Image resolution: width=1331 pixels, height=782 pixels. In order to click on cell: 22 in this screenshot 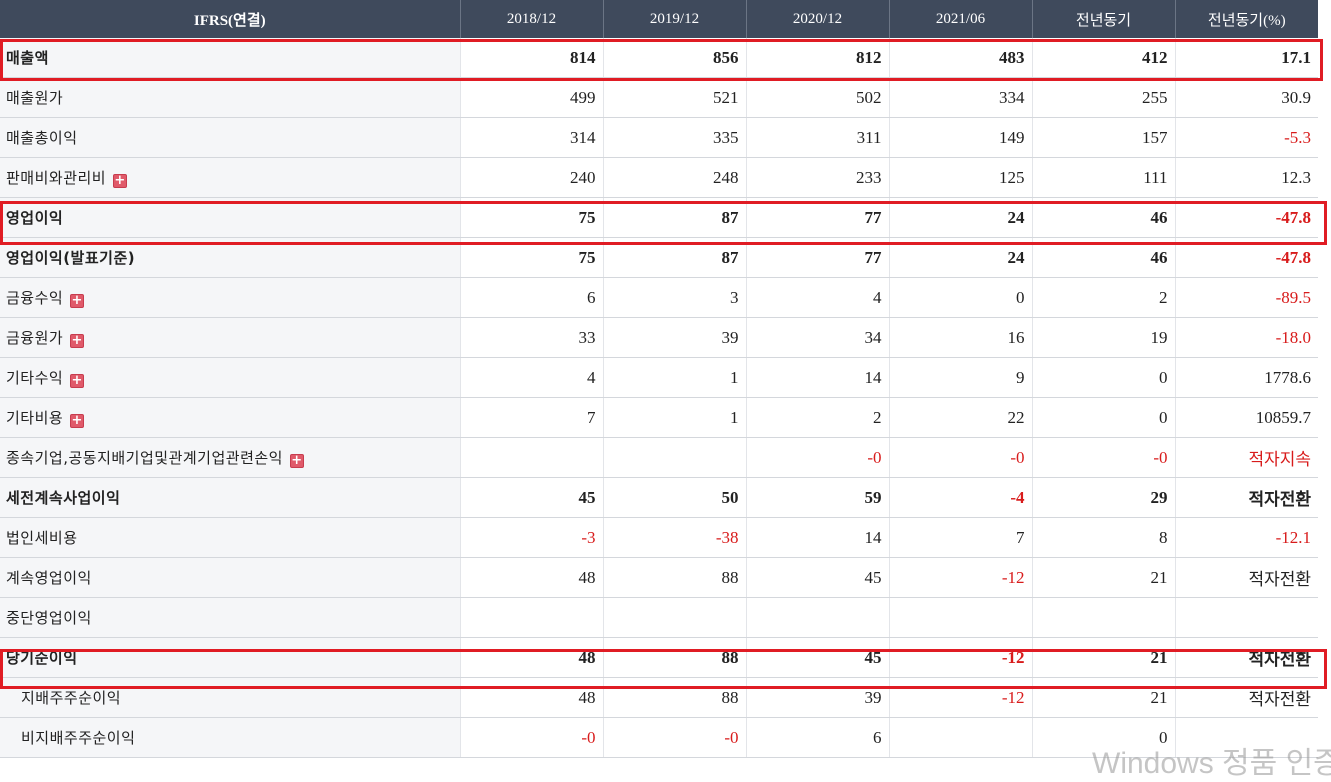, I will do `click(960, 417)`.